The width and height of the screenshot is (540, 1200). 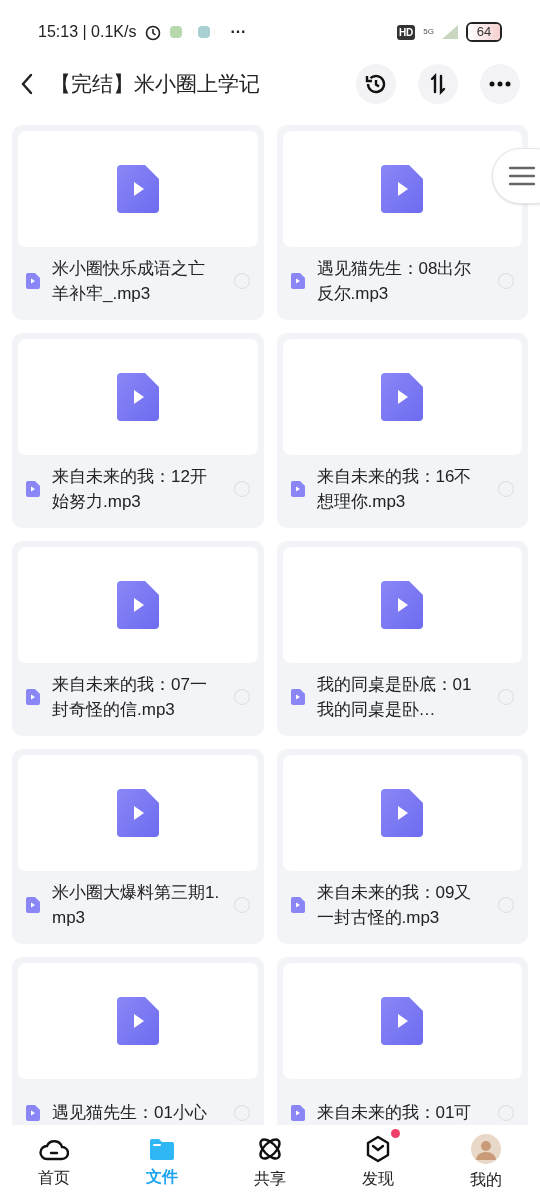 What do you see at coordinates (402, 430) in the screenshot?
I see `file-card: 来自未来的我：16不想理你.mp3` at bounding box center [402, 430].